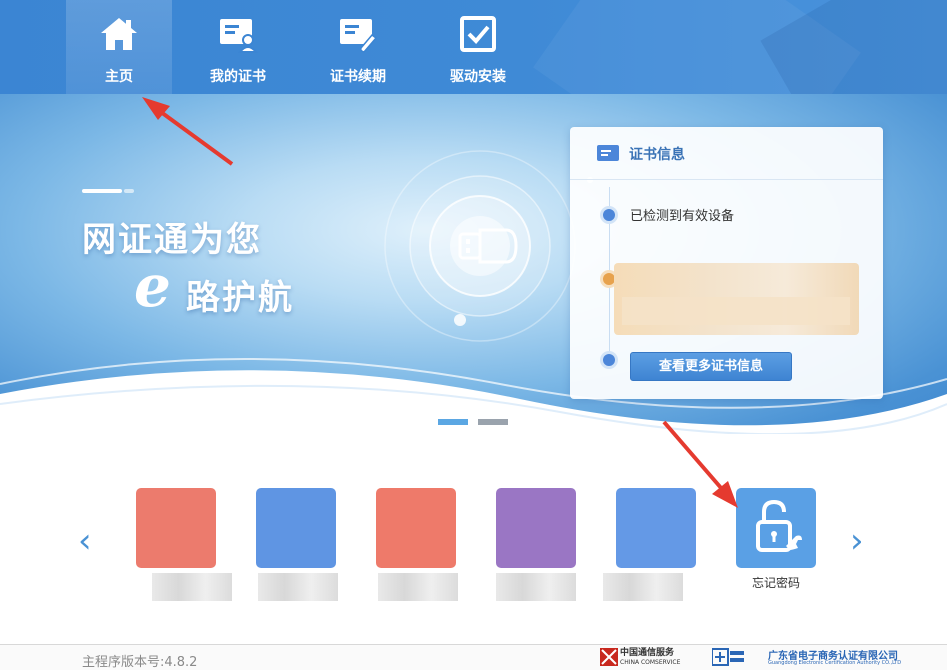  What do you see at coordinates (358, 77) in the screenshot?
I see `nav-certificate-renewal-label: 证书续期` at bounding box center [358, 77].